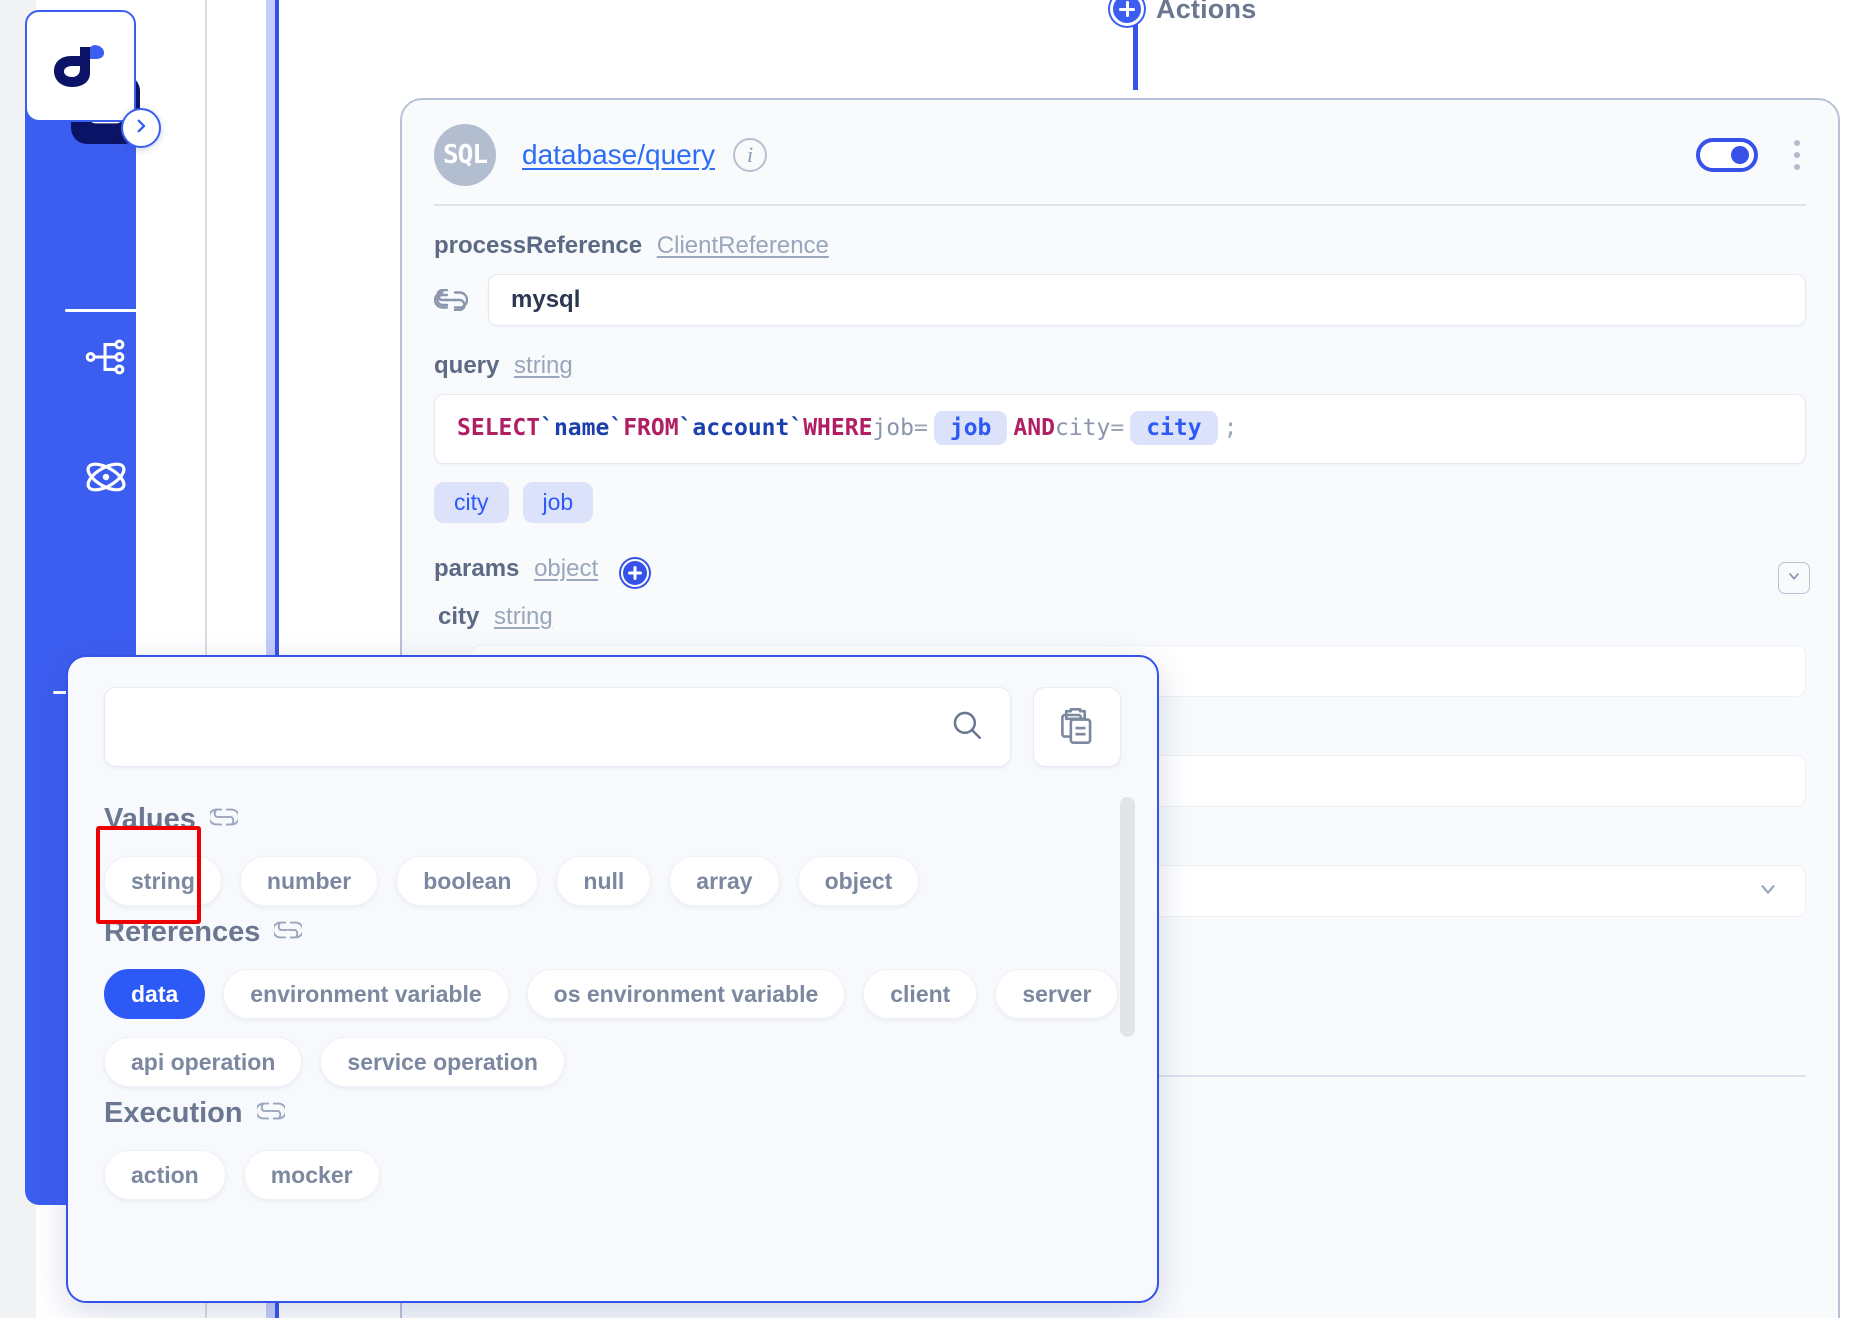 The image size is (1870, 1318). Describe the element at coordinates (612, 819) in the screenshot. I see `popup-section-header: Values` at that location.